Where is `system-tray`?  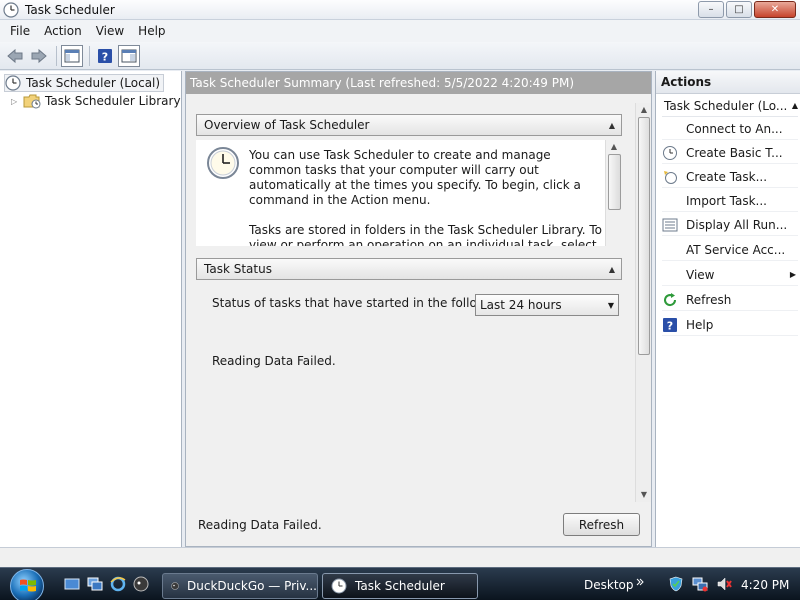 system-tray is located at coordinates (704, 584).